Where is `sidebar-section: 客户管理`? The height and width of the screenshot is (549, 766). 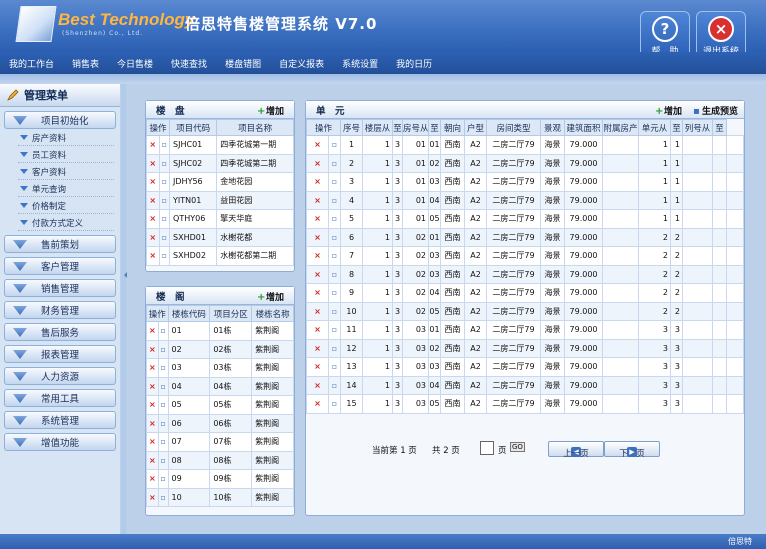 sidebar-section: 客户管理 is located at coordinates (60, 266).